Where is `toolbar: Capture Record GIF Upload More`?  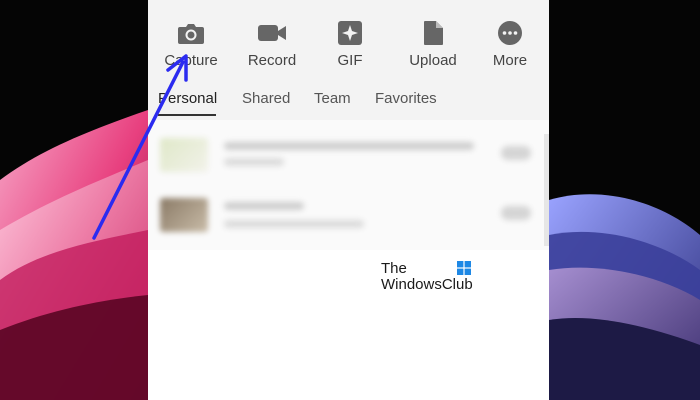
toolbar: Capture Record GIF Upload More is located at coordinates (348, 40).